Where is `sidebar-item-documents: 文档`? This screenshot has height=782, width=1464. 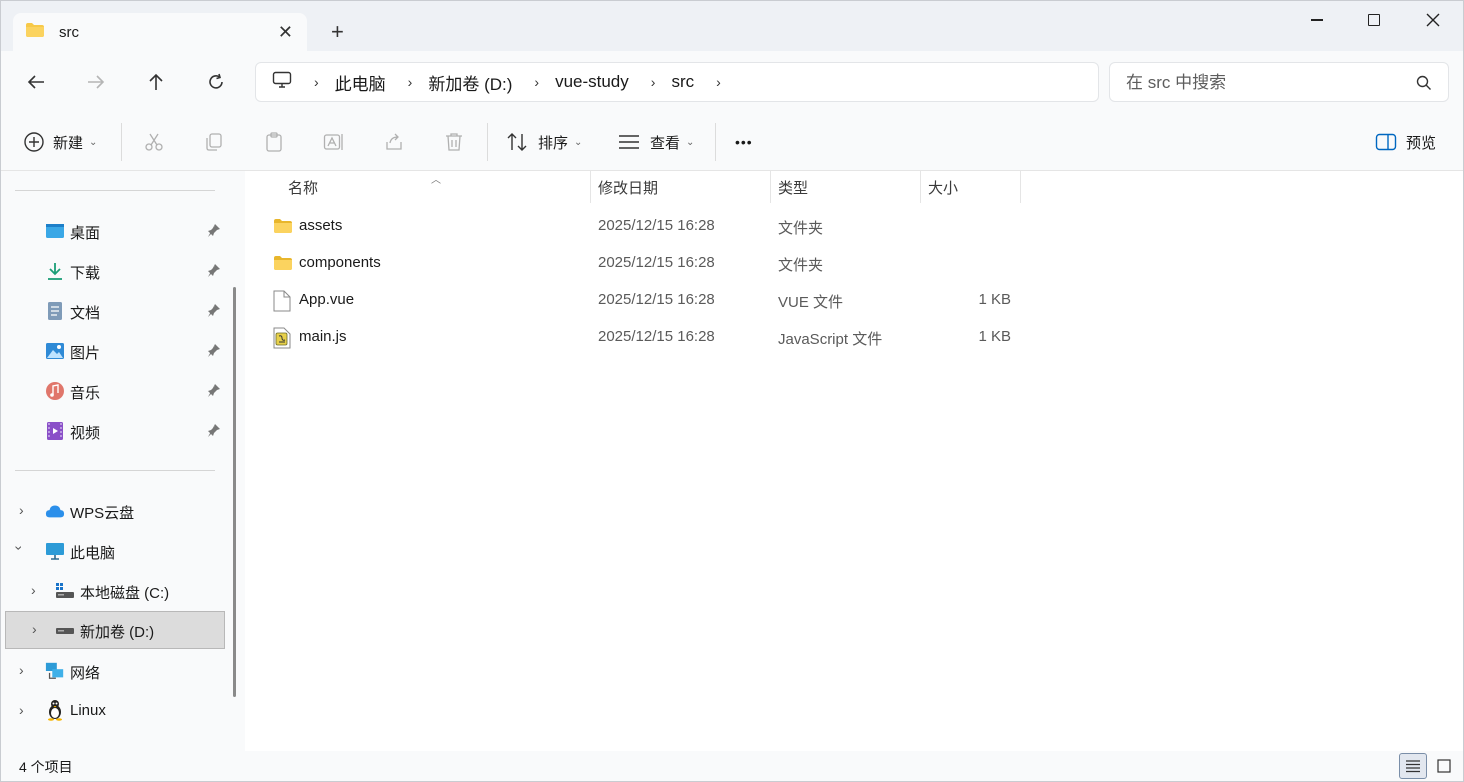 sidebar-item-documents: 文档 is located at coordinates (116, 311).